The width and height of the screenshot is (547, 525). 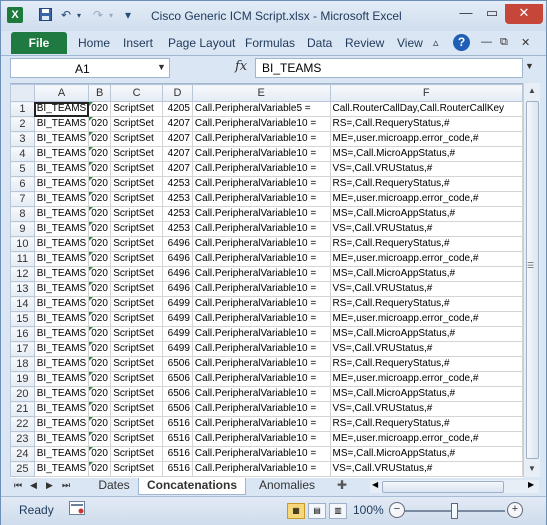 What do you see at coordinates (136, 274) in the screenshot?
I see `cell-c12: ScriptSet` at bounding box center [136, 274].